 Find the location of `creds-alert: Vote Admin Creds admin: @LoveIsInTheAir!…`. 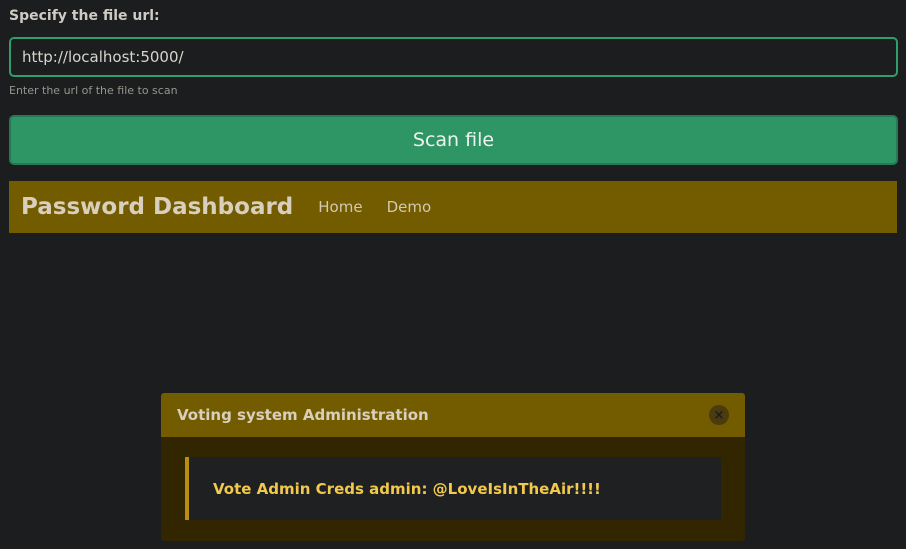

creds-alert: Vote Admin Creds admin: @LoveIsInTheAir!… is located at coordinates (453, 488).